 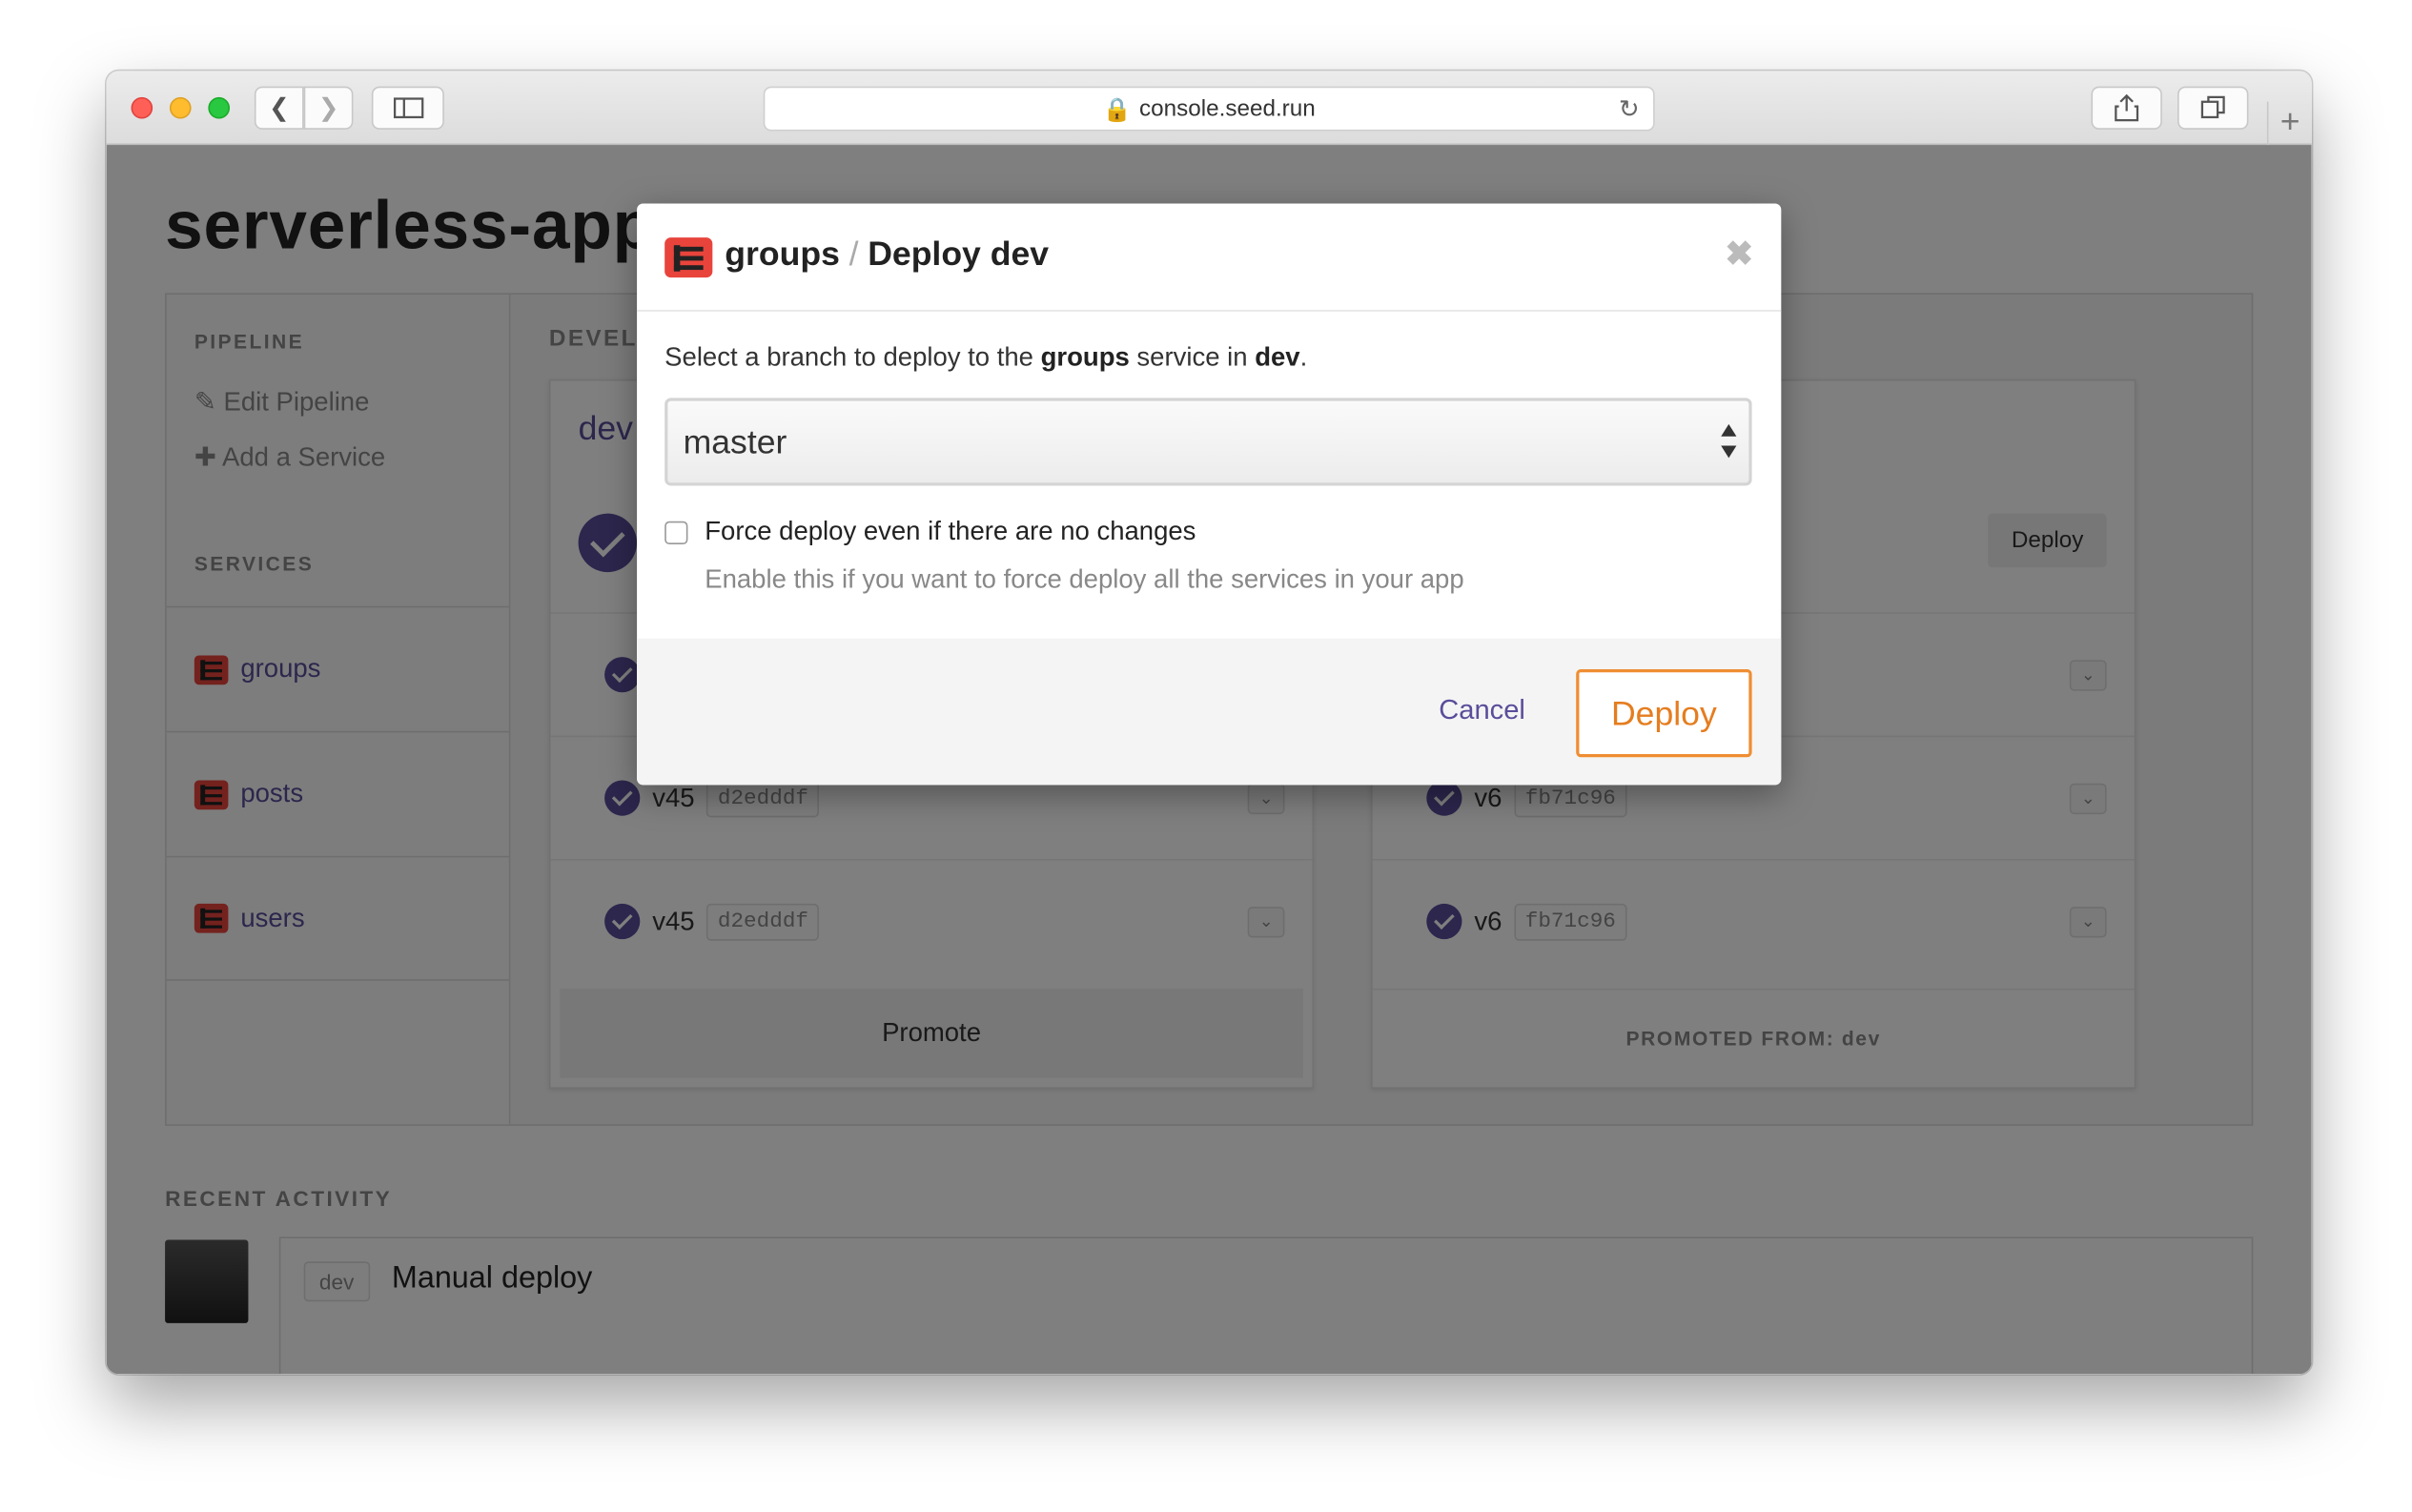 What do you see at coordinates (1227, 108) in the screenshot?
I see `url-text: console.seed.run` at bounding box center [1227, 108].